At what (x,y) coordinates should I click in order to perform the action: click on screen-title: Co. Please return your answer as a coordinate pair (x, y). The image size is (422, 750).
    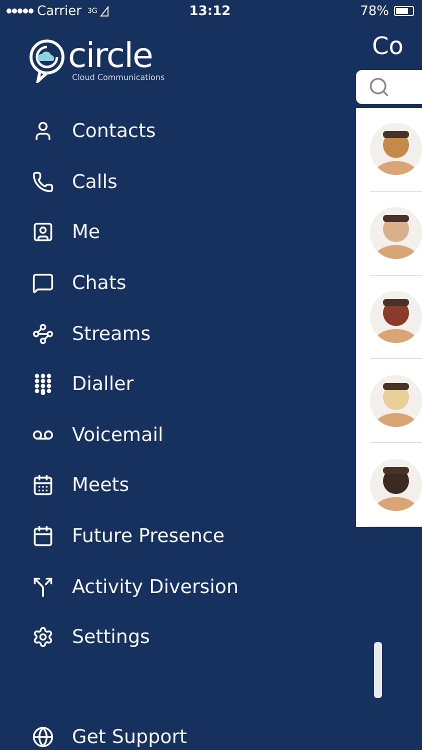
    Looking at the image, I should click on (387, 46).